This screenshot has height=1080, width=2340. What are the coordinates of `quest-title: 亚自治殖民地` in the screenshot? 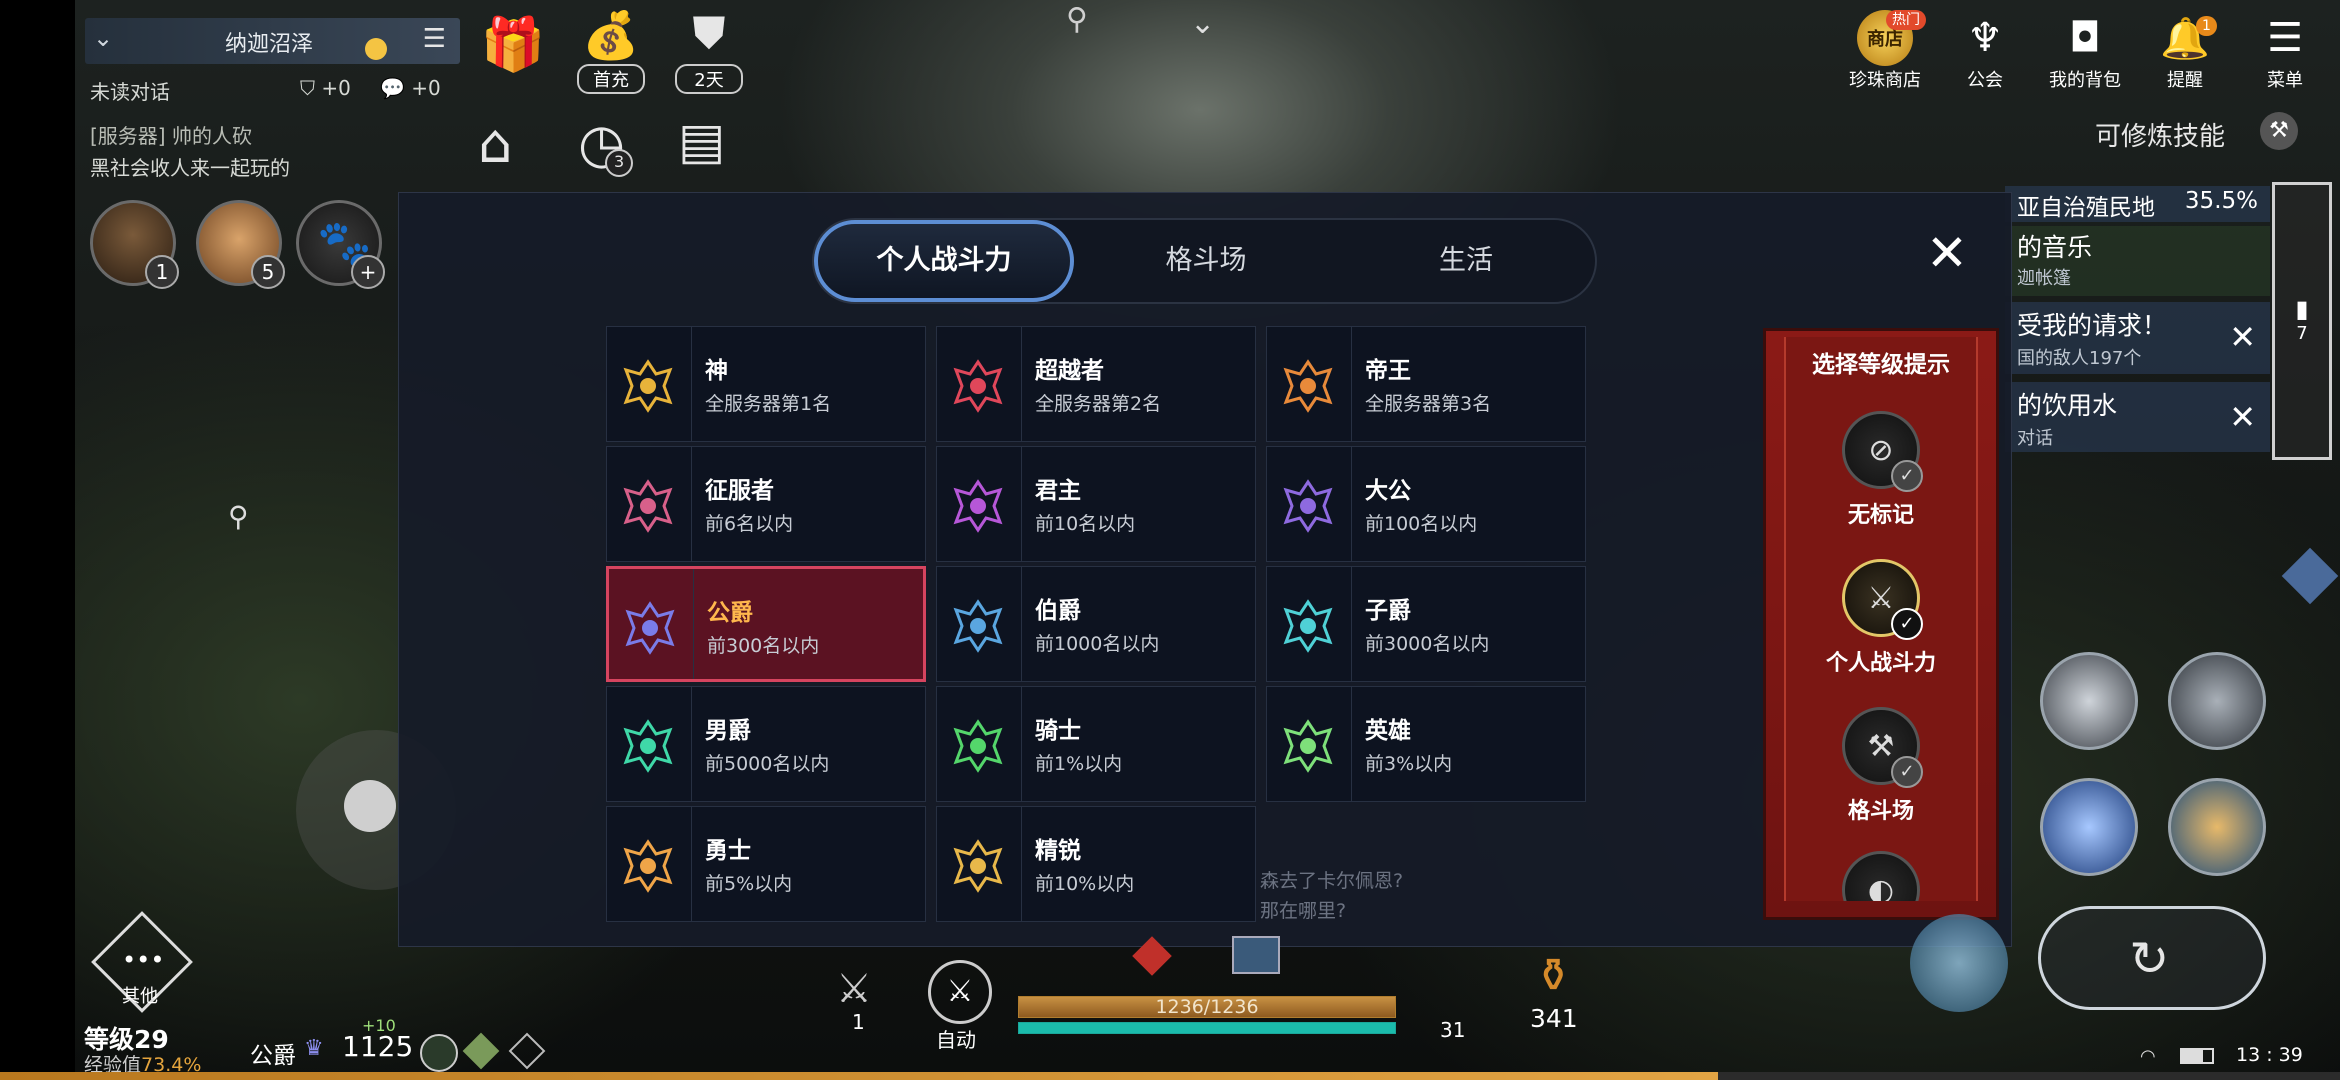 It's located at (2086, 208).